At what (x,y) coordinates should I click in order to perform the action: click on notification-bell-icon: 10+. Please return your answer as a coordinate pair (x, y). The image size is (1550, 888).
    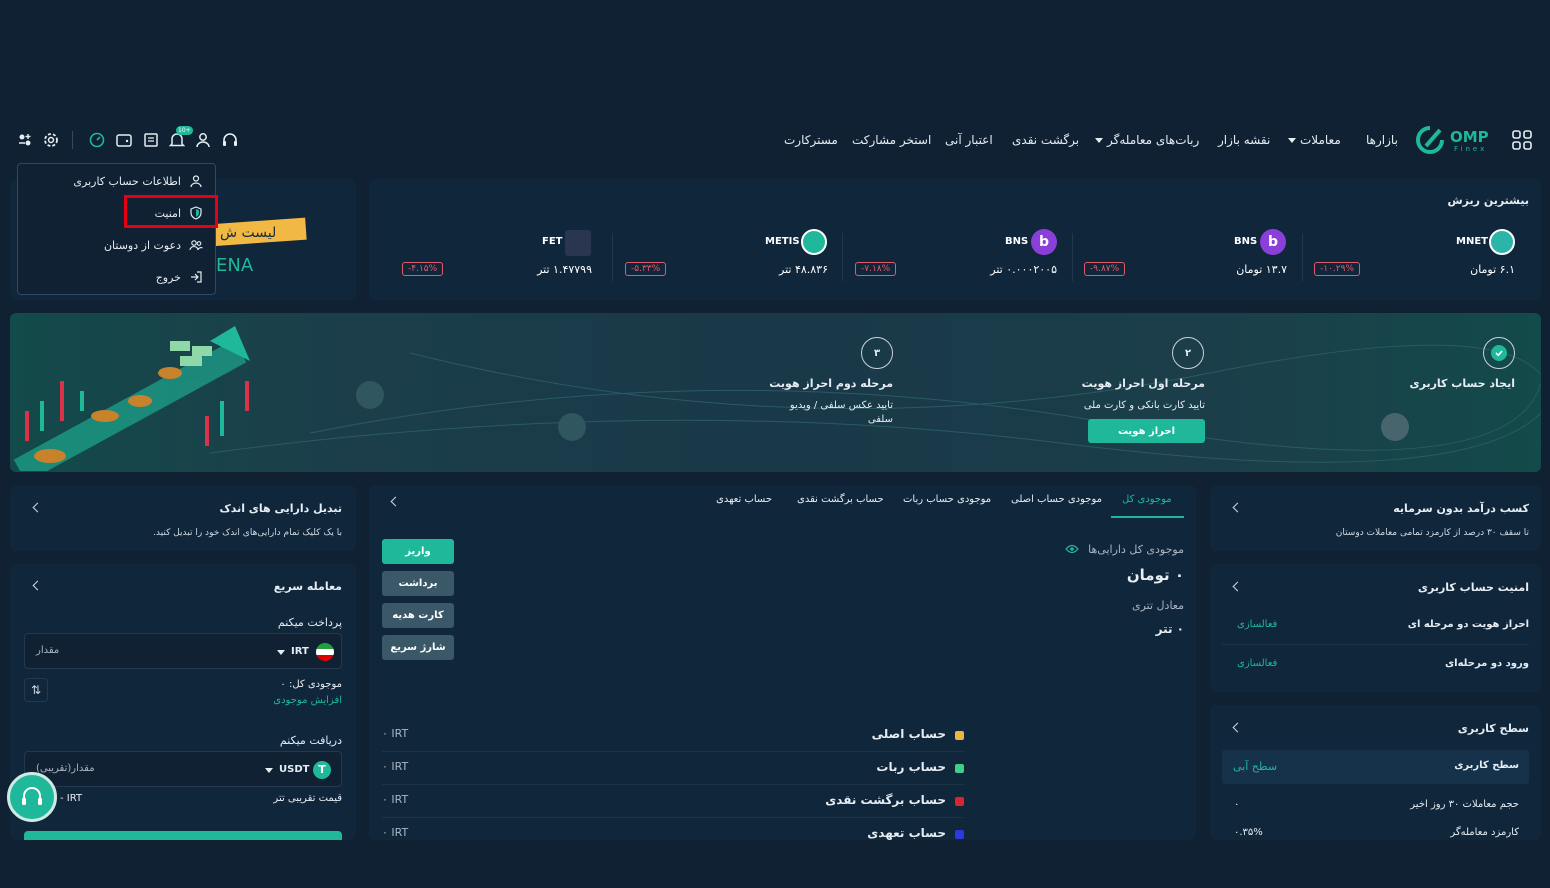
    Looking at the image, I should click on (180, 137).